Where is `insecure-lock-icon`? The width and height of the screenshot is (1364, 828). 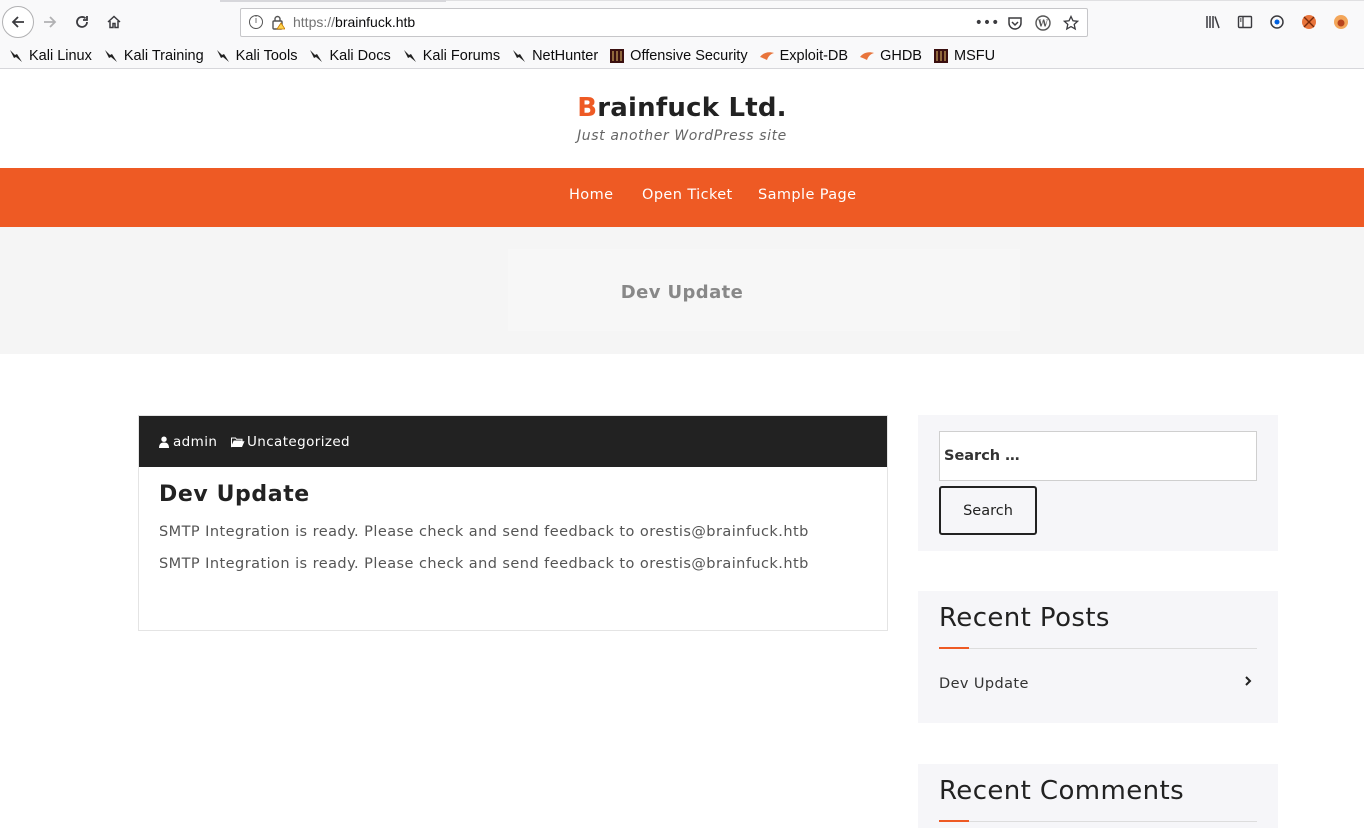 insecure-lock-icon is located at coordinates (278, 22).